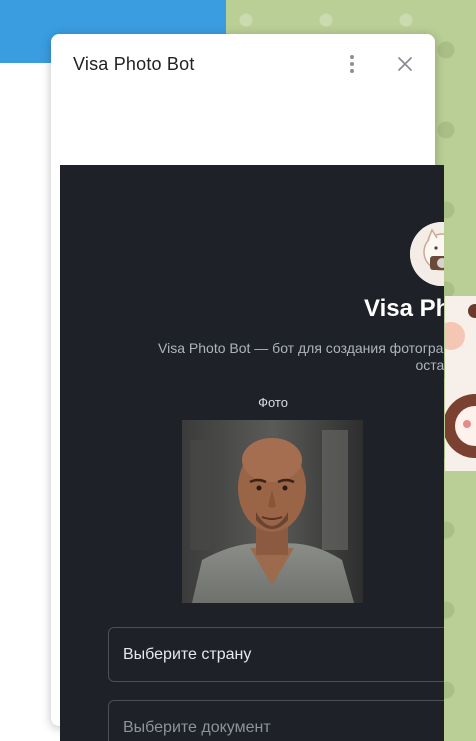 The image size is (476, 741). Describe the element at coordinates (134, 64) in the screenshot. I see `dialog-title: Visa Photo Bot` at that location.